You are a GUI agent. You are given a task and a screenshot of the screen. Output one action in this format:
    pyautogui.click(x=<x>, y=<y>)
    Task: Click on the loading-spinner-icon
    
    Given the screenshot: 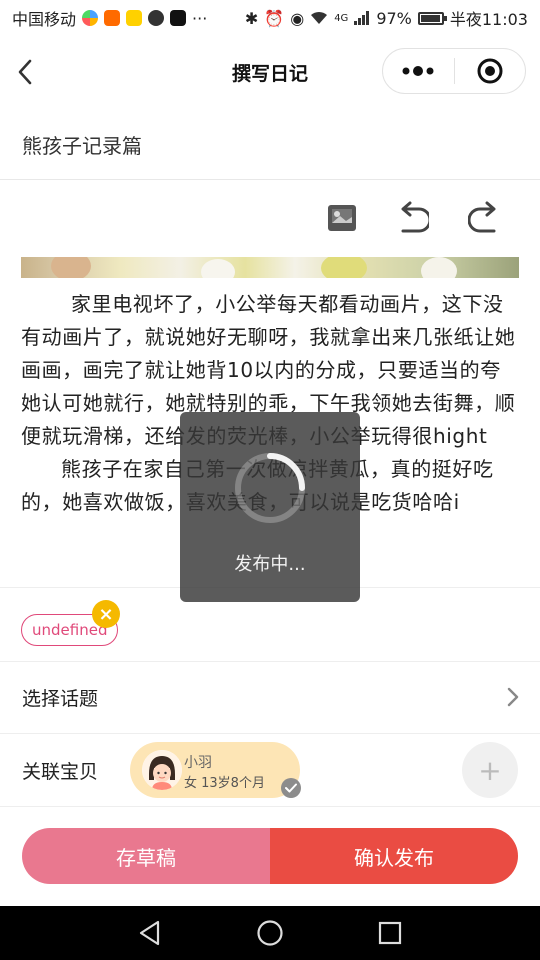 What is the action you would take?
    pyautogui.click(x=270, y=488)
    